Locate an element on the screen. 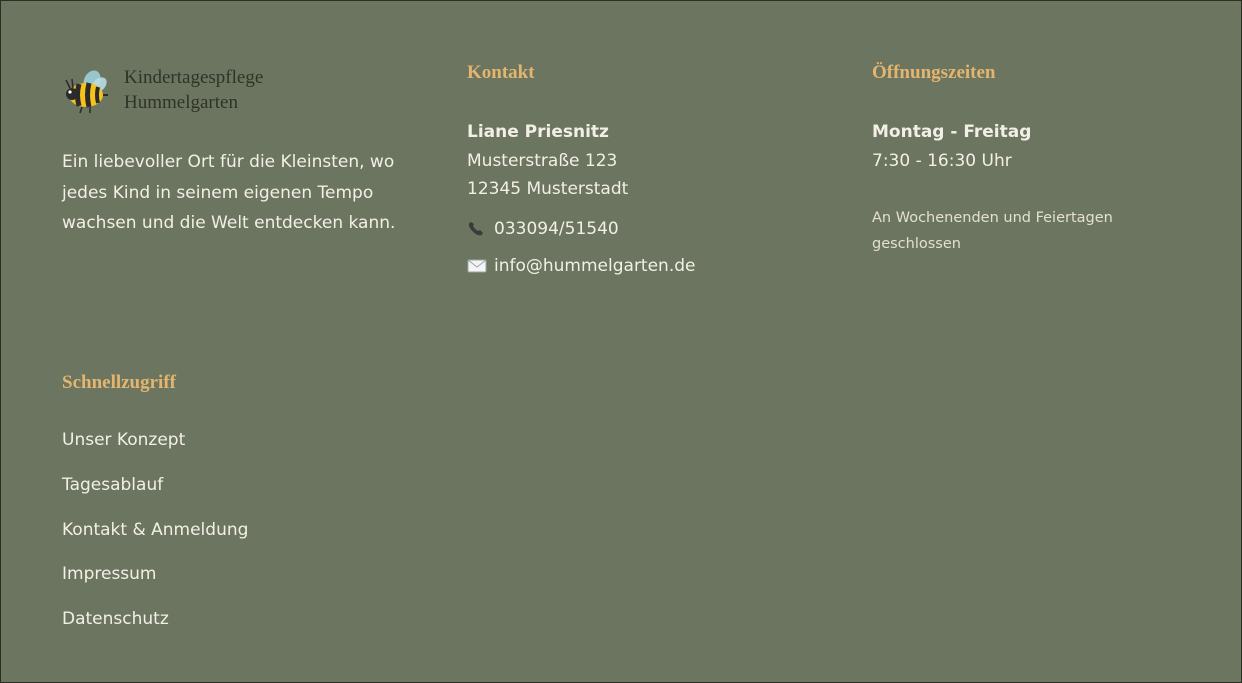 The width and height of the screenshot is (1242, 683). link-impressum: Impressum is located at coordinates (109, 574).